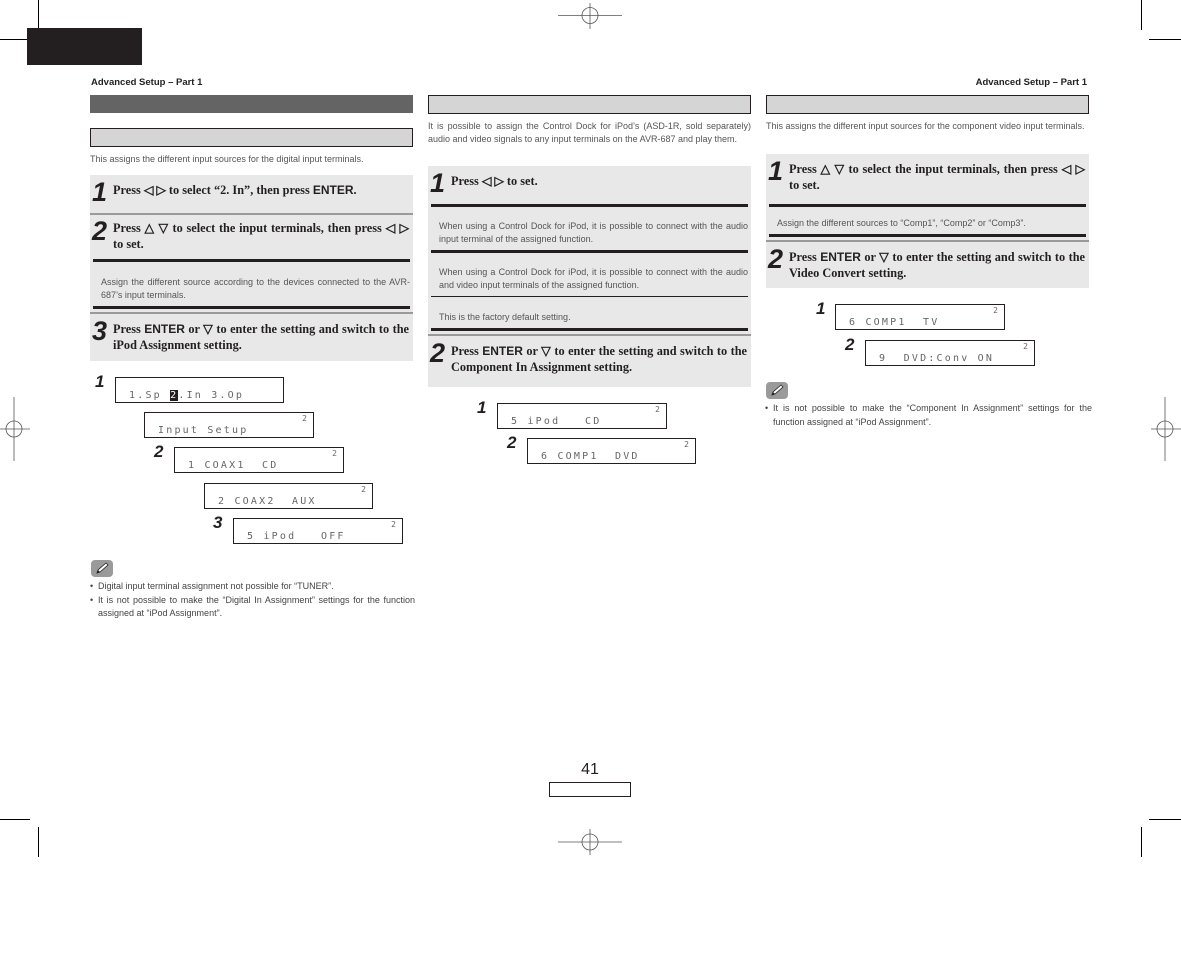 The width and height of the screenshot is (1181, 954). What do you see at coordinates (937, 358) in the screenshot?
I see `lcd-text: 9 DVD:Conv ON` at bounding box center [937, 358].